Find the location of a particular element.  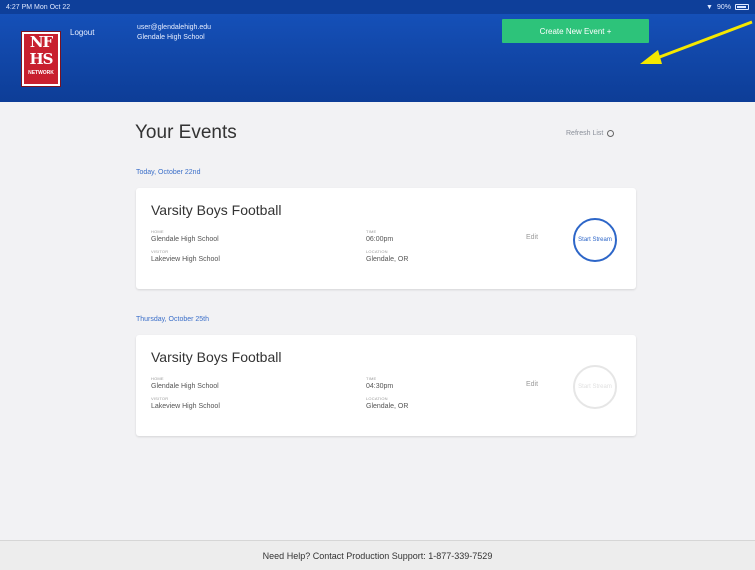

user-school: Glendale High School is located at coordinates (171, 37).